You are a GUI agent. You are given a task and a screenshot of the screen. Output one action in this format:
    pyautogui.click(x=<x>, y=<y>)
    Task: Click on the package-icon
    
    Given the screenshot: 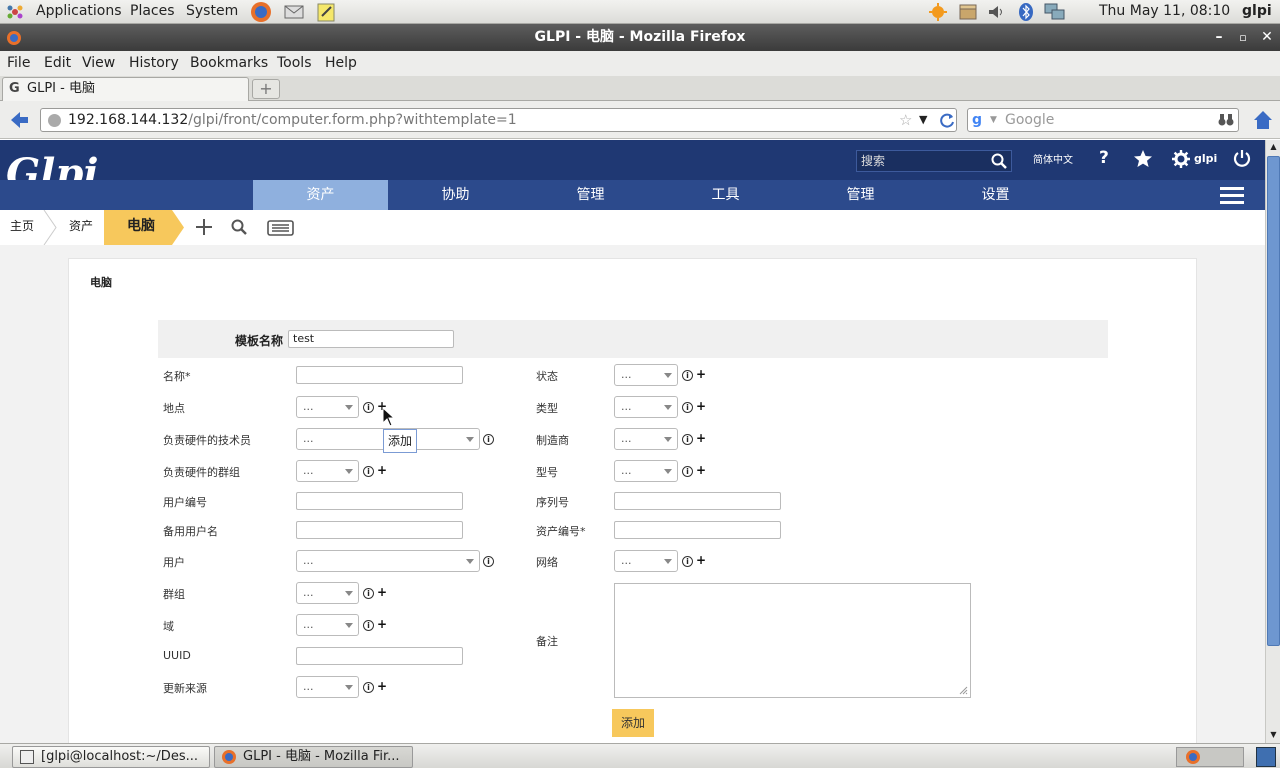 What is the action you would take?
    pyautogui.click(x=968, y=12)
    